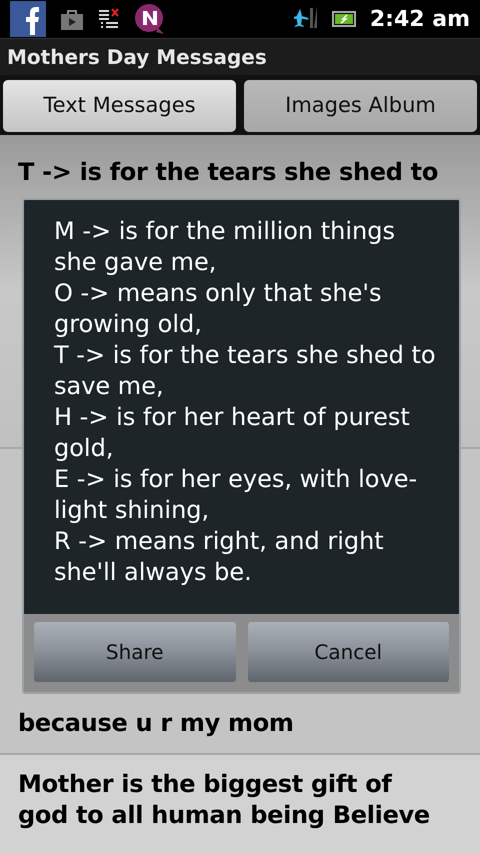 This screenshot has height=854, width=480. Describe the element at coordinates (135, 652) in the screenshot. I see `dialog-button: Share` at that location.